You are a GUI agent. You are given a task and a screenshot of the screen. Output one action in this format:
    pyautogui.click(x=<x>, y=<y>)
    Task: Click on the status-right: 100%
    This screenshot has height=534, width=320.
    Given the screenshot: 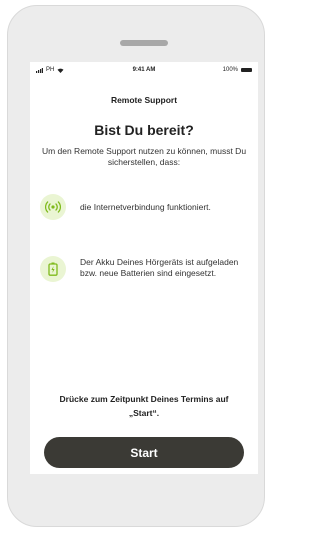 What is the action you would take?
    pyautogui.click(x=237, y=70)
    